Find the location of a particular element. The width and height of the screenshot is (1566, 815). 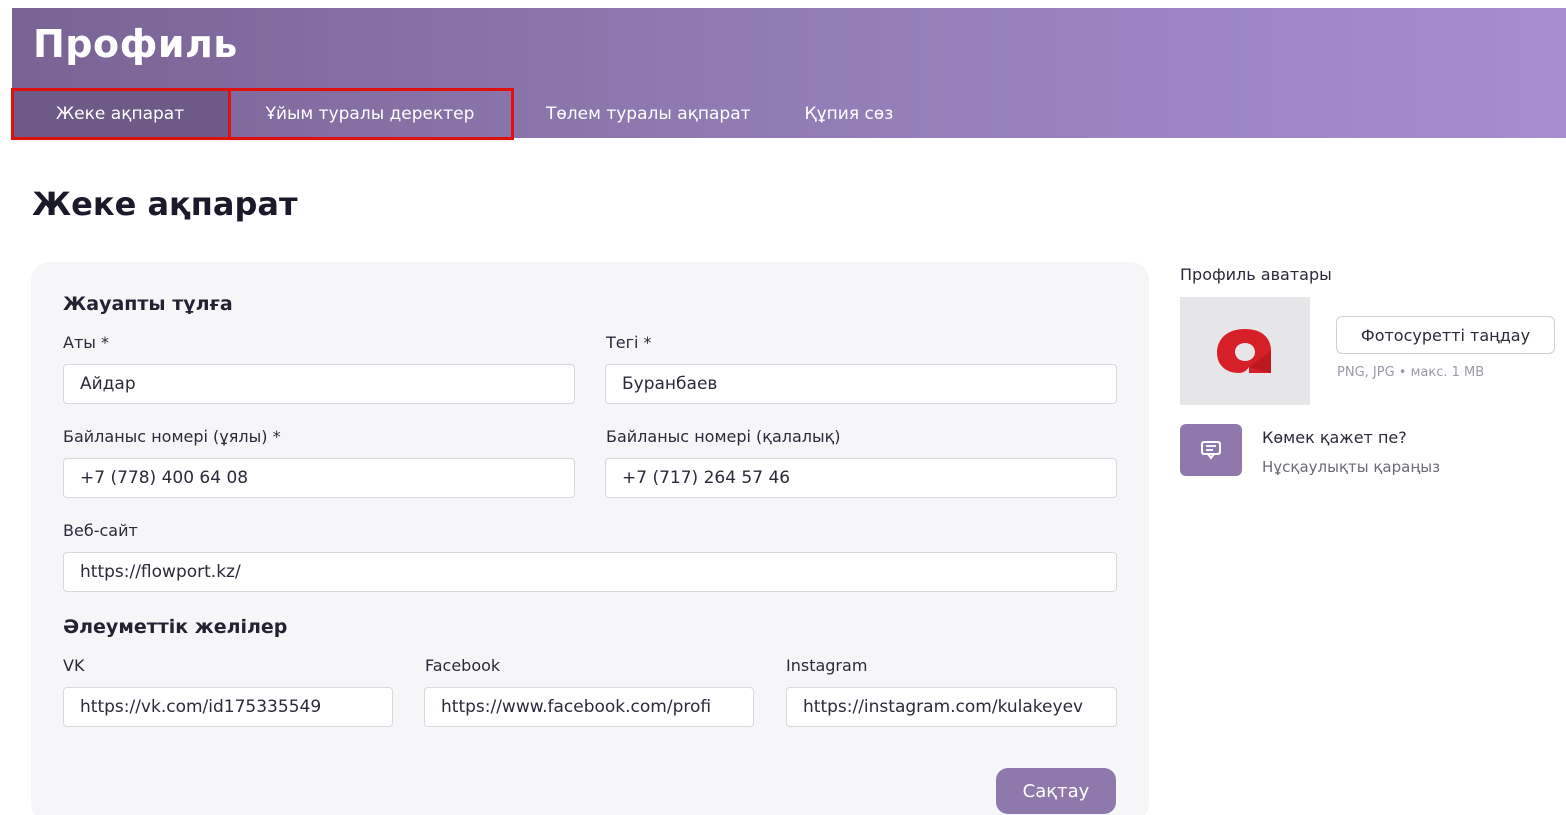

file-format-hint: PNG, JPG • макс. 1 MB is located at coordinates (1411, 372).